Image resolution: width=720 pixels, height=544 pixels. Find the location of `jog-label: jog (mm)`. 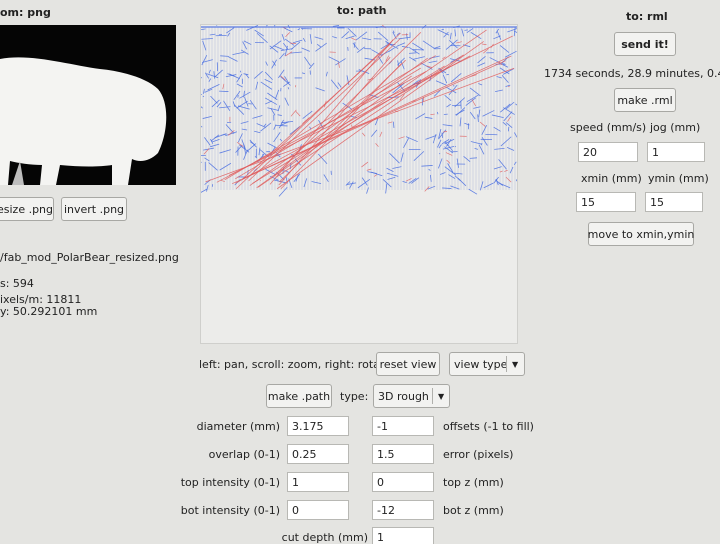

jog-label: jog (mm) is located at coordinates (675, 127).